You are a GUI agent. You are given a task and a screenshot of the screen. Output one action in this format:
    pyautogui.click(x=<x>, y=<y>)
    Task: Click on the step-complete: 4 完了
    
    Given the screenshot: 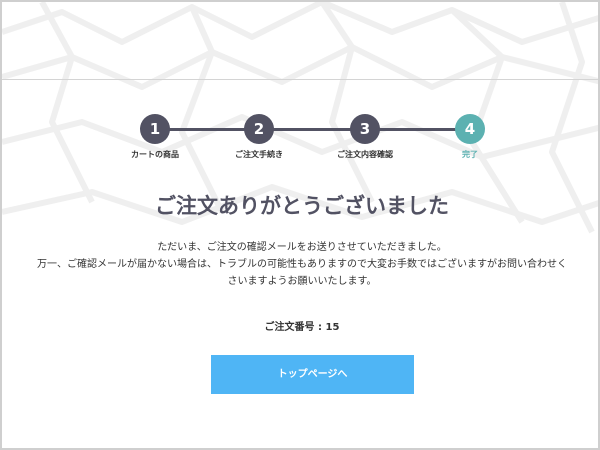 What is the action you would take?
    pyautogui.click(x=470, y=137)
    